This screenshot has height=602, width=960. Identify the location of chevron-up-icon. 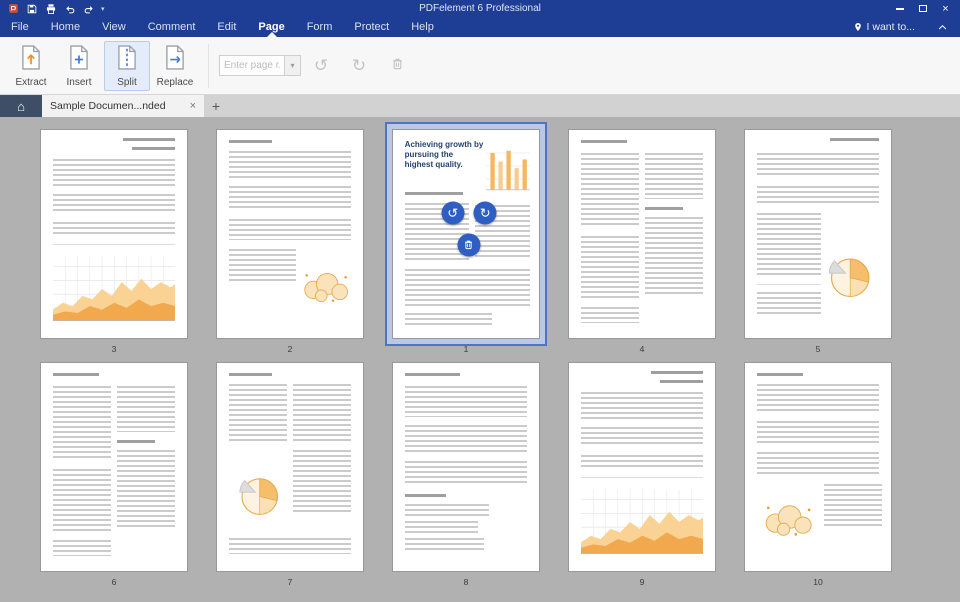
(942, 27).